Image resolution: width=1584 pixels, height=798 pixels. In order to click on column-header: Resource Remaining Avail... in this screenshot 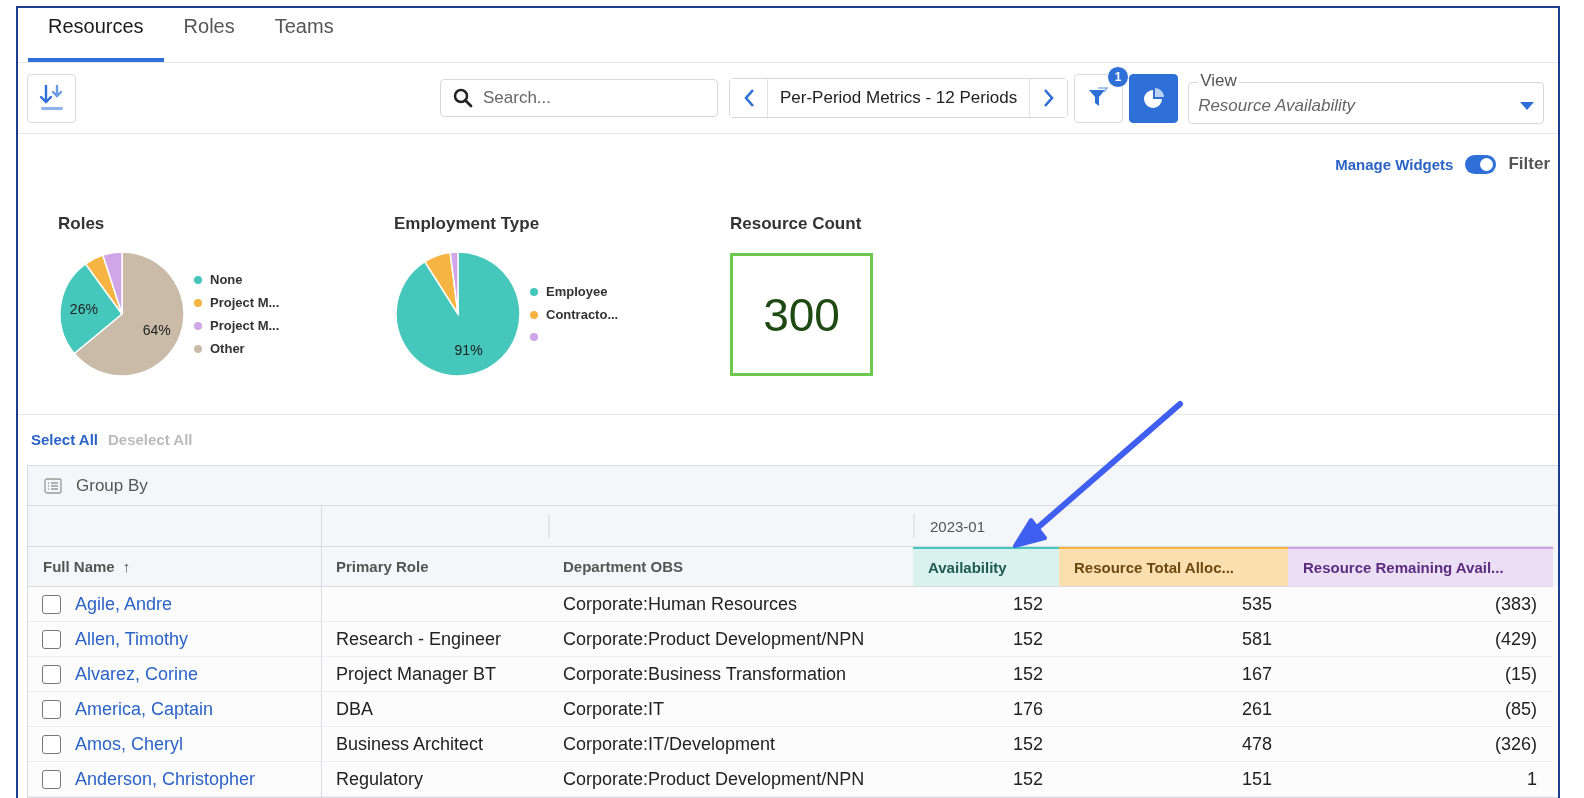, I will do `click(1420, 567)`.